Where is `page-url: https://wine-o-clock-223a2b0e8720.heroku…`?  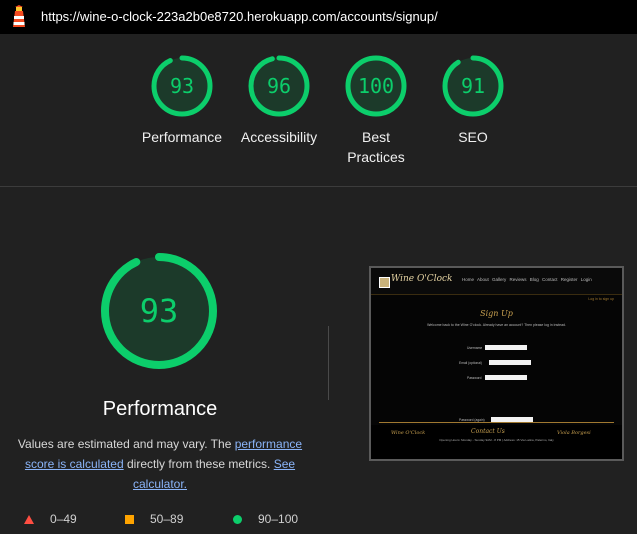 page-url: https://wine-o-clock-223a2b0e8720.heroku… is located at coordinates (239, 16).